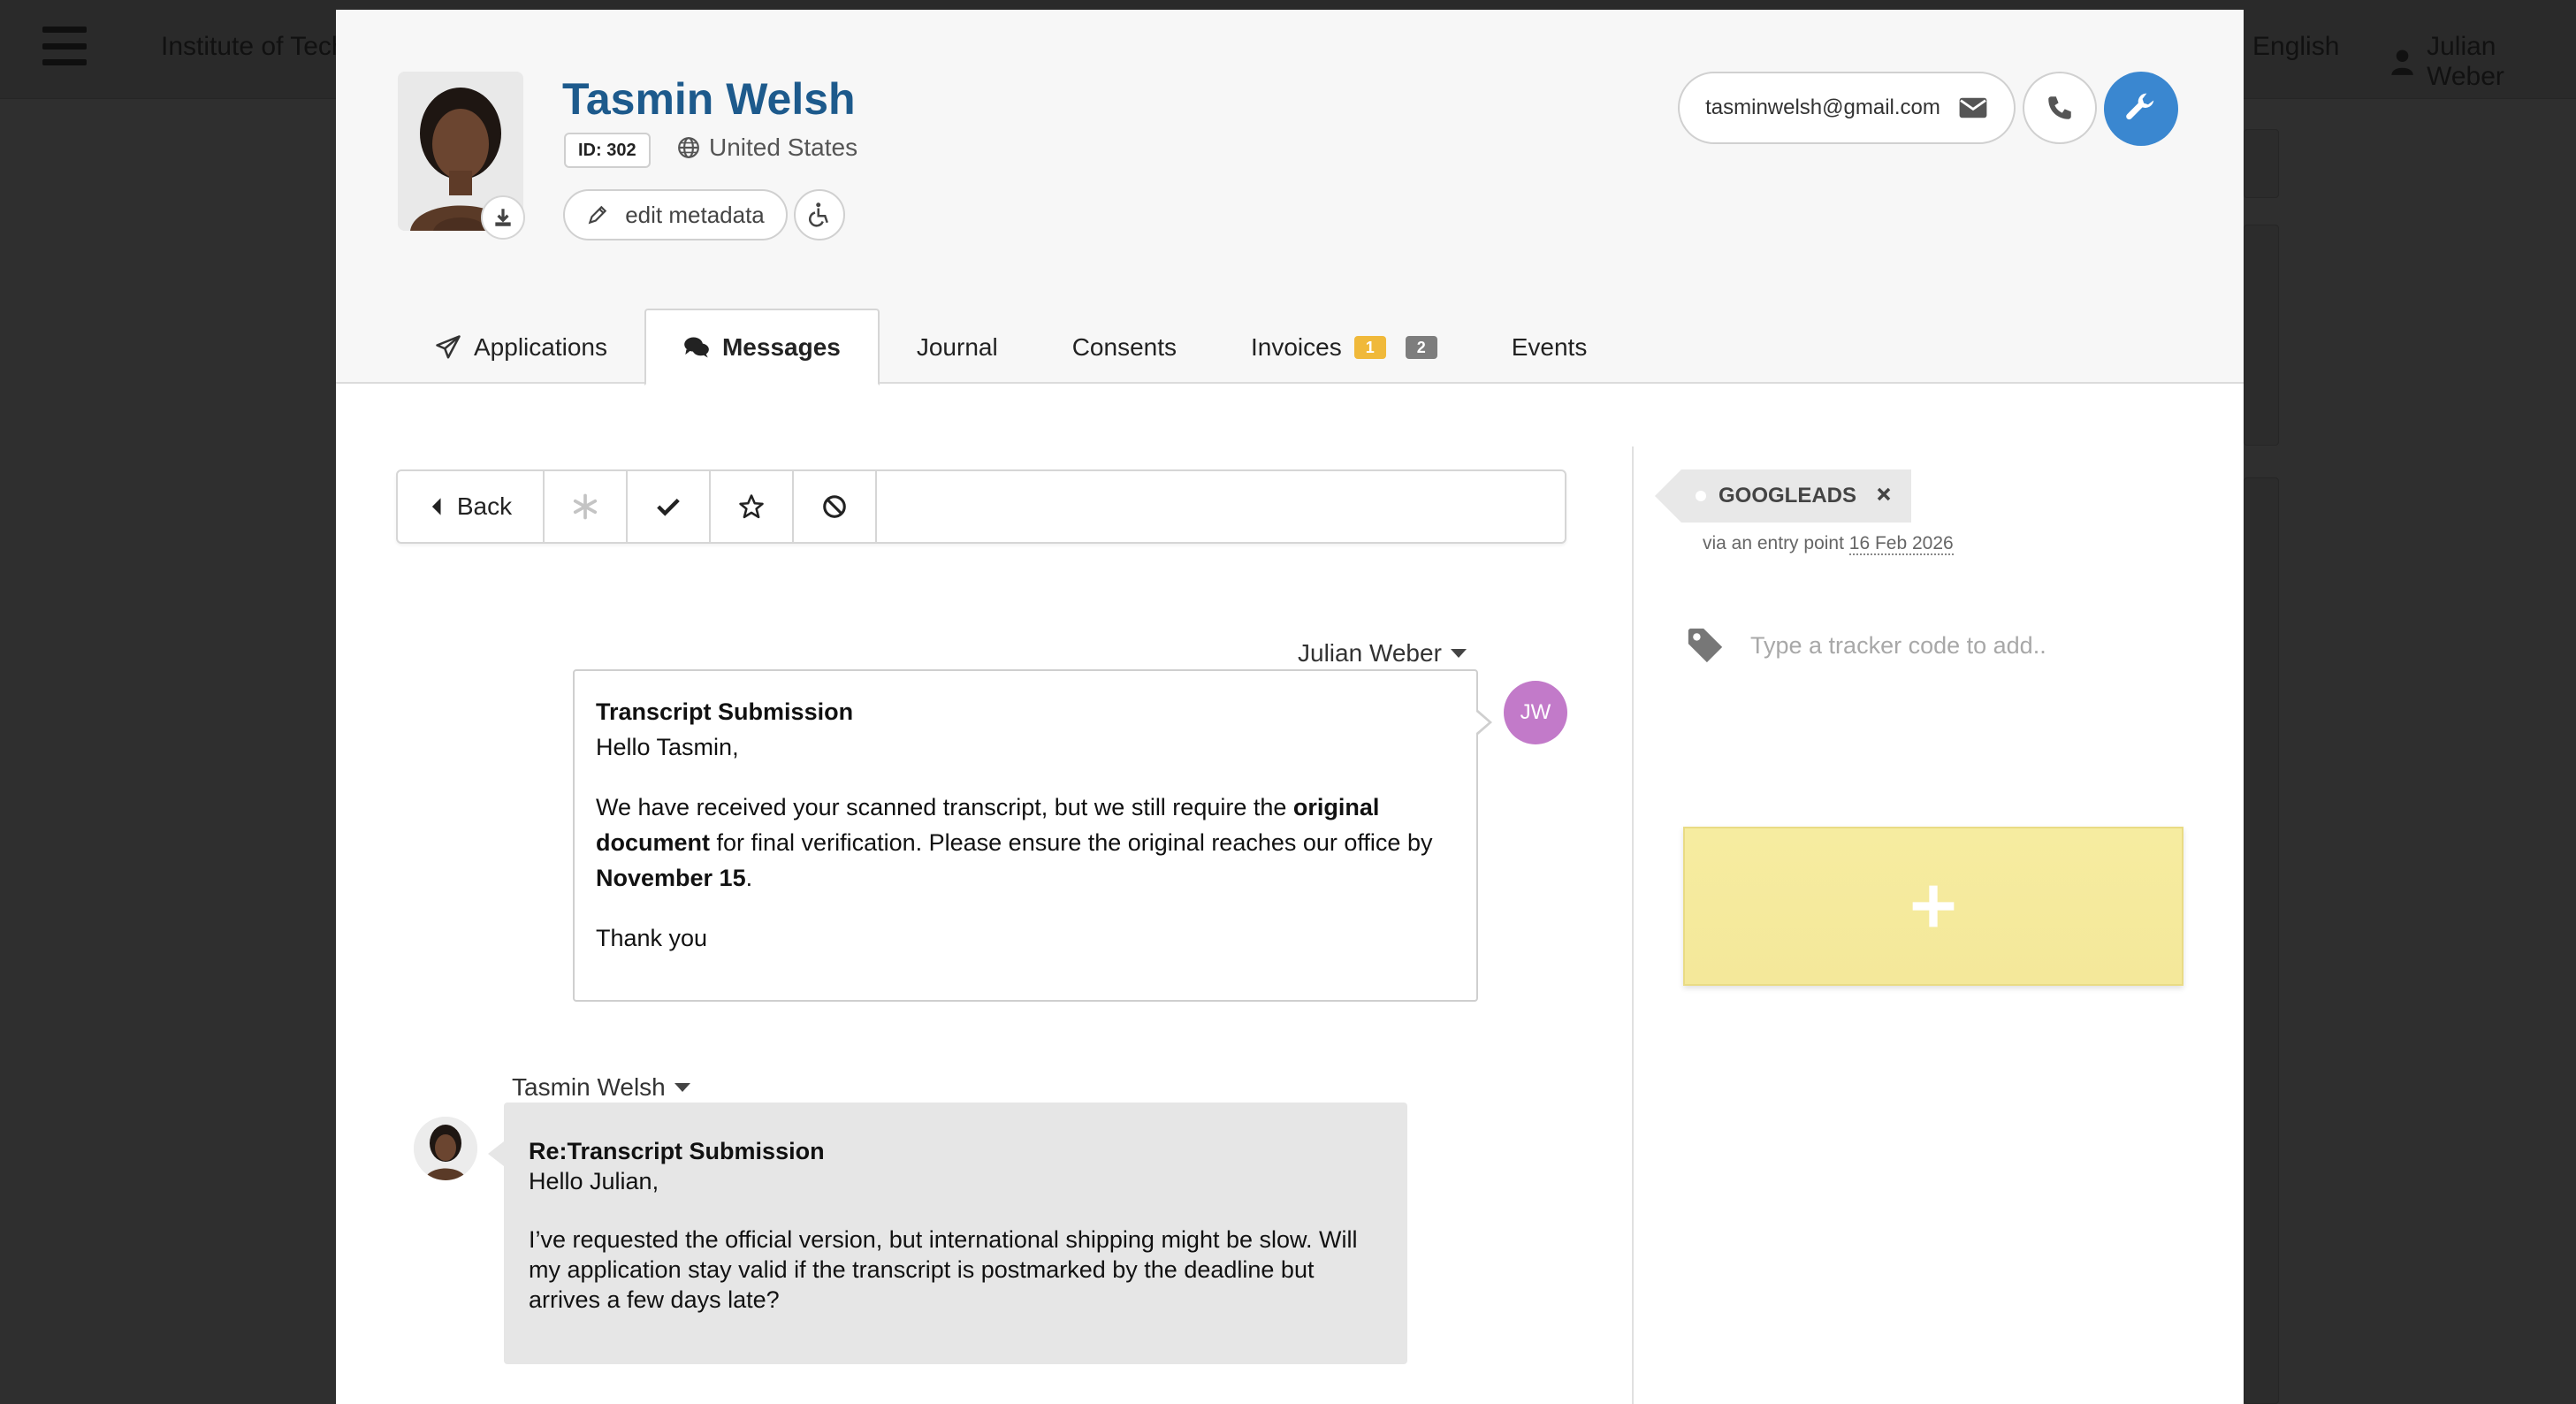  I want to click on contact-id-badge: ID: 302, so click(607, 151).